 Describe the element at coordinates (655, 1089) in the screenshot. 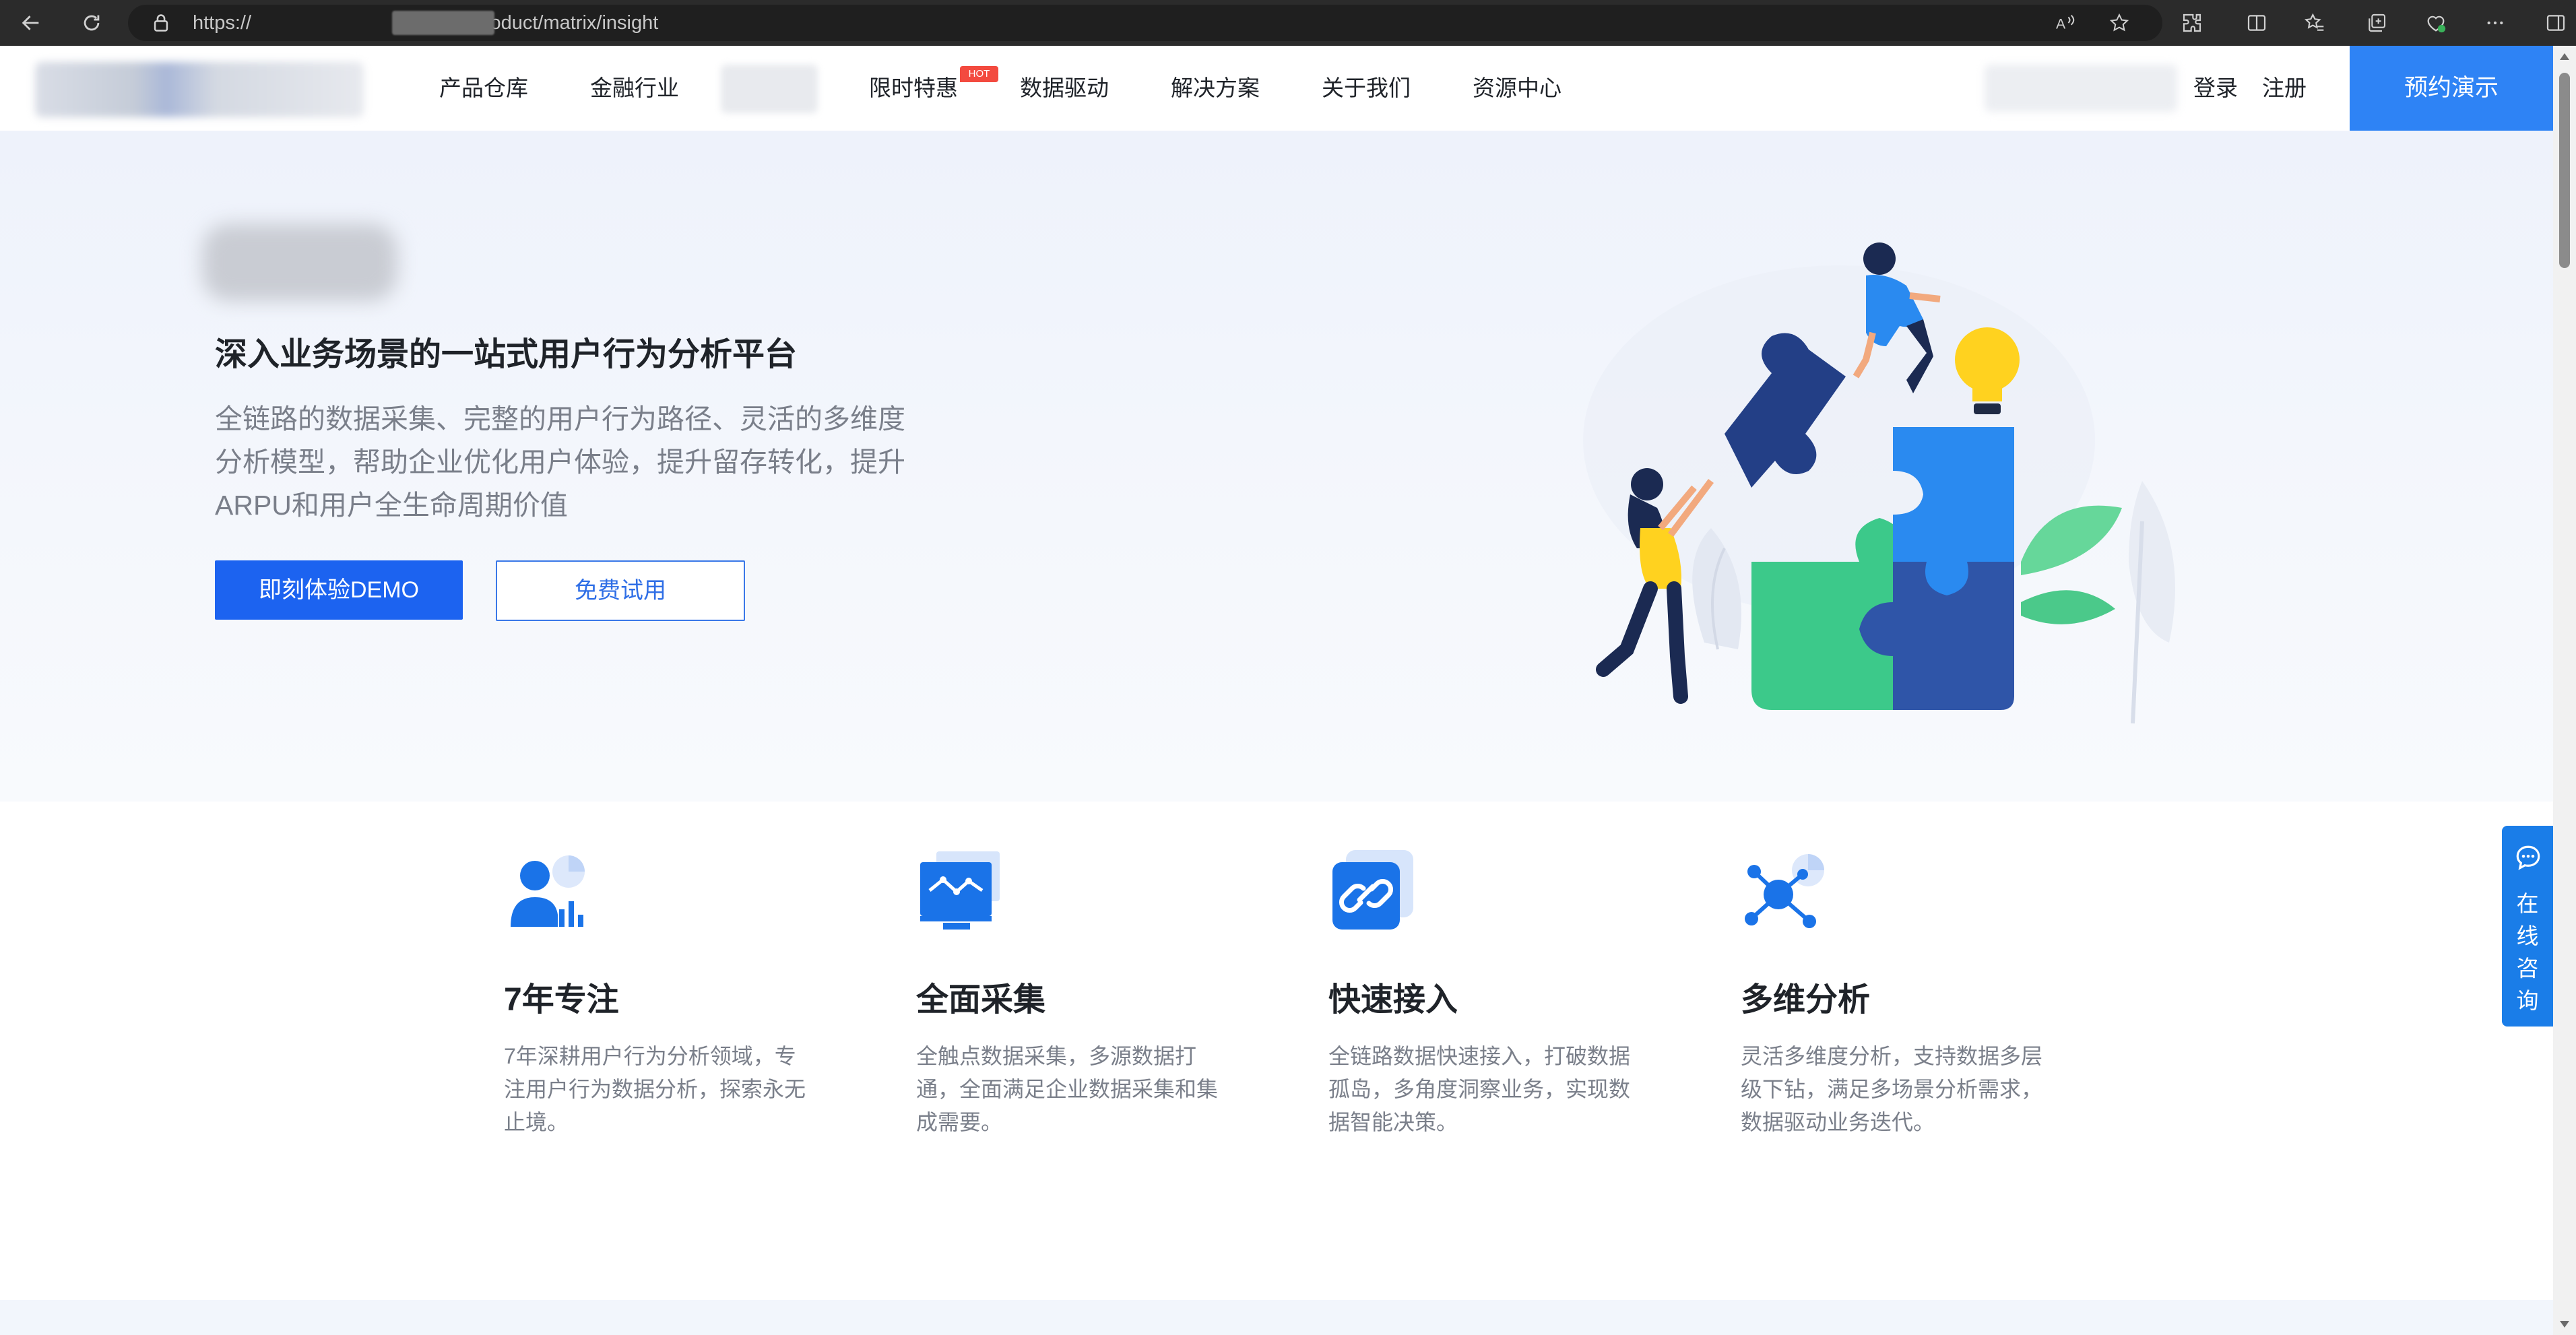

I see `feature-description: 7年深耕用户行为分析领域，专注用户行为数据分析，探索永无止境。` at that location.